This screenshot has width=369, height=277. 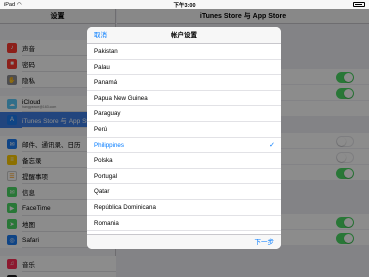 I want to click on country-label: Romania, so click(x=106, y=223).